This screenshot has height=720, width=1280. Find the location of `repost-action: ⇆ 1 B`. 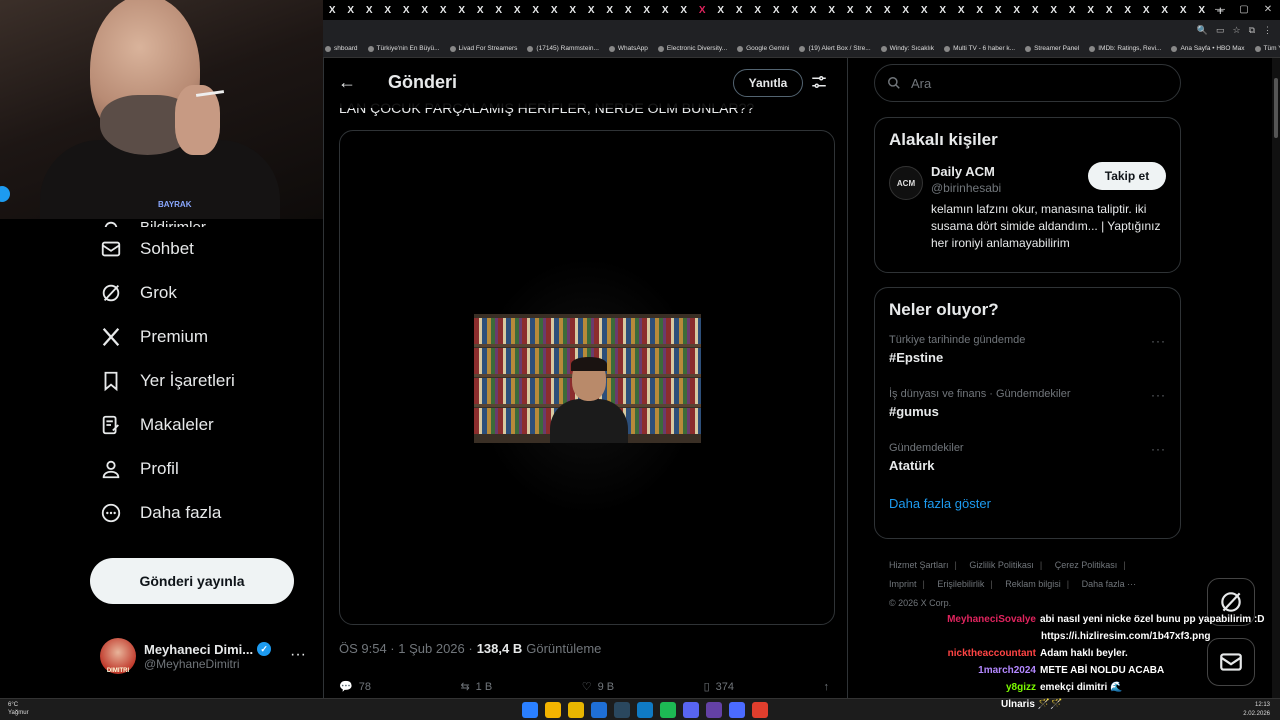

repost-action: ⇆ 1 B is located at coordinates (476, 687).